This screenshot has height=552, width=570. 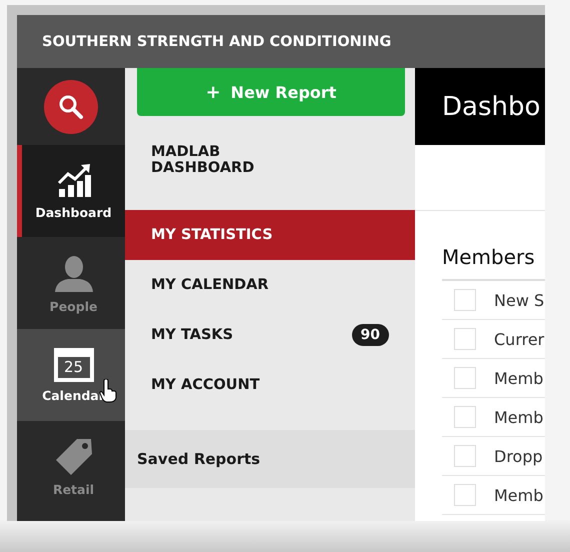 I want to click on nav-item: Dashboard, so click(x=71, y=191).